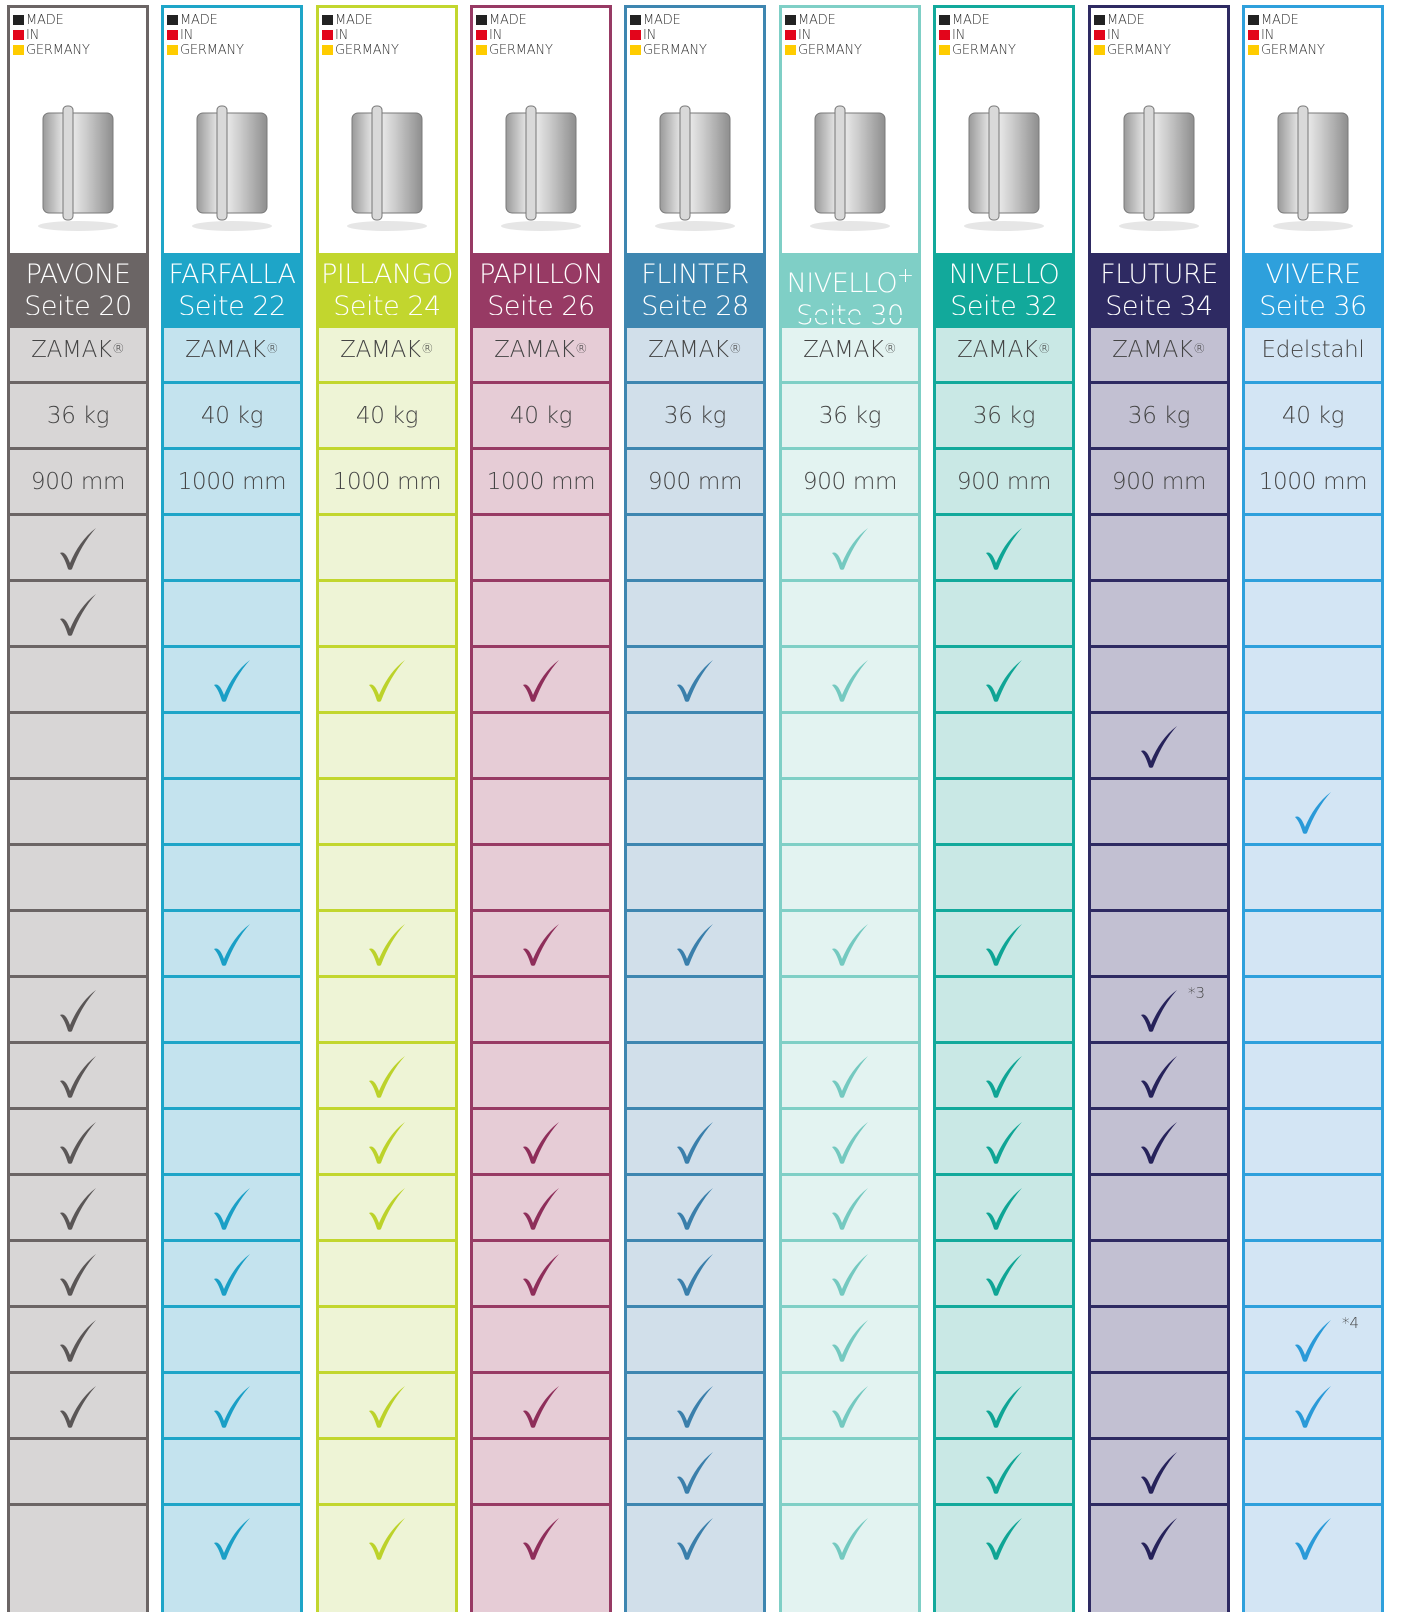  I want to click on feature-cell: *4, so click(1313, 1338).